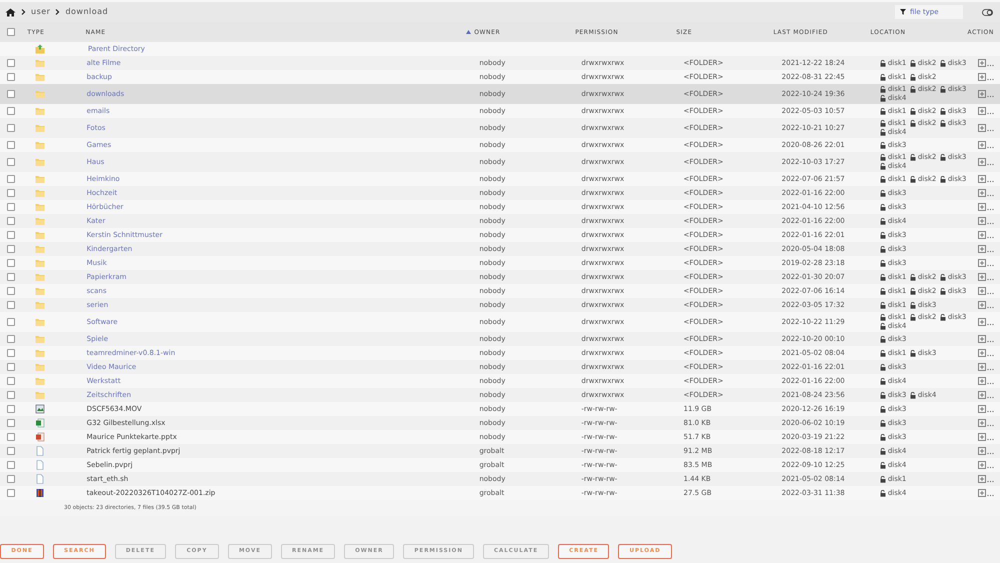 The width and height of the screenshot is (1000, 563). I want to click on view-toggle-icon, so click(987, 12).